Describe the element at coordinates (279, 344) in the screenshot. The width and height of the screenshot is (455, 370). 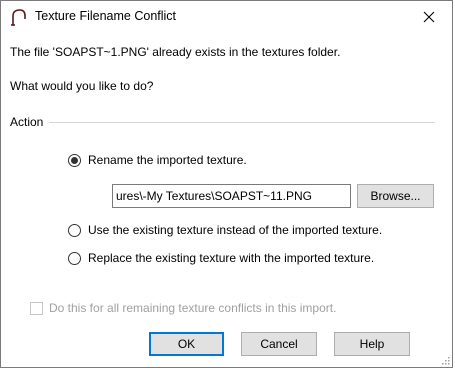
I see `cancel-button: Cancel` at that location.